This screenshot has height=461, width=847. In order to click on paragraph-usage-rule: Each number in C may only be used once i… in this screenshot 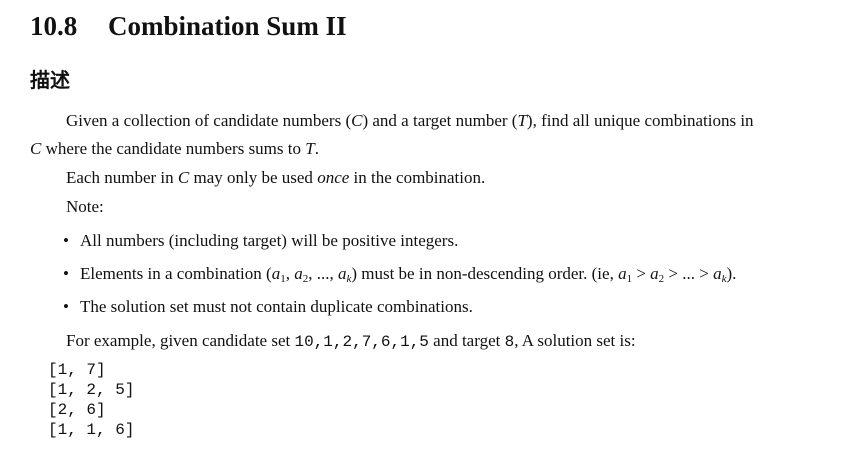, I will do `click(425, 178)`.